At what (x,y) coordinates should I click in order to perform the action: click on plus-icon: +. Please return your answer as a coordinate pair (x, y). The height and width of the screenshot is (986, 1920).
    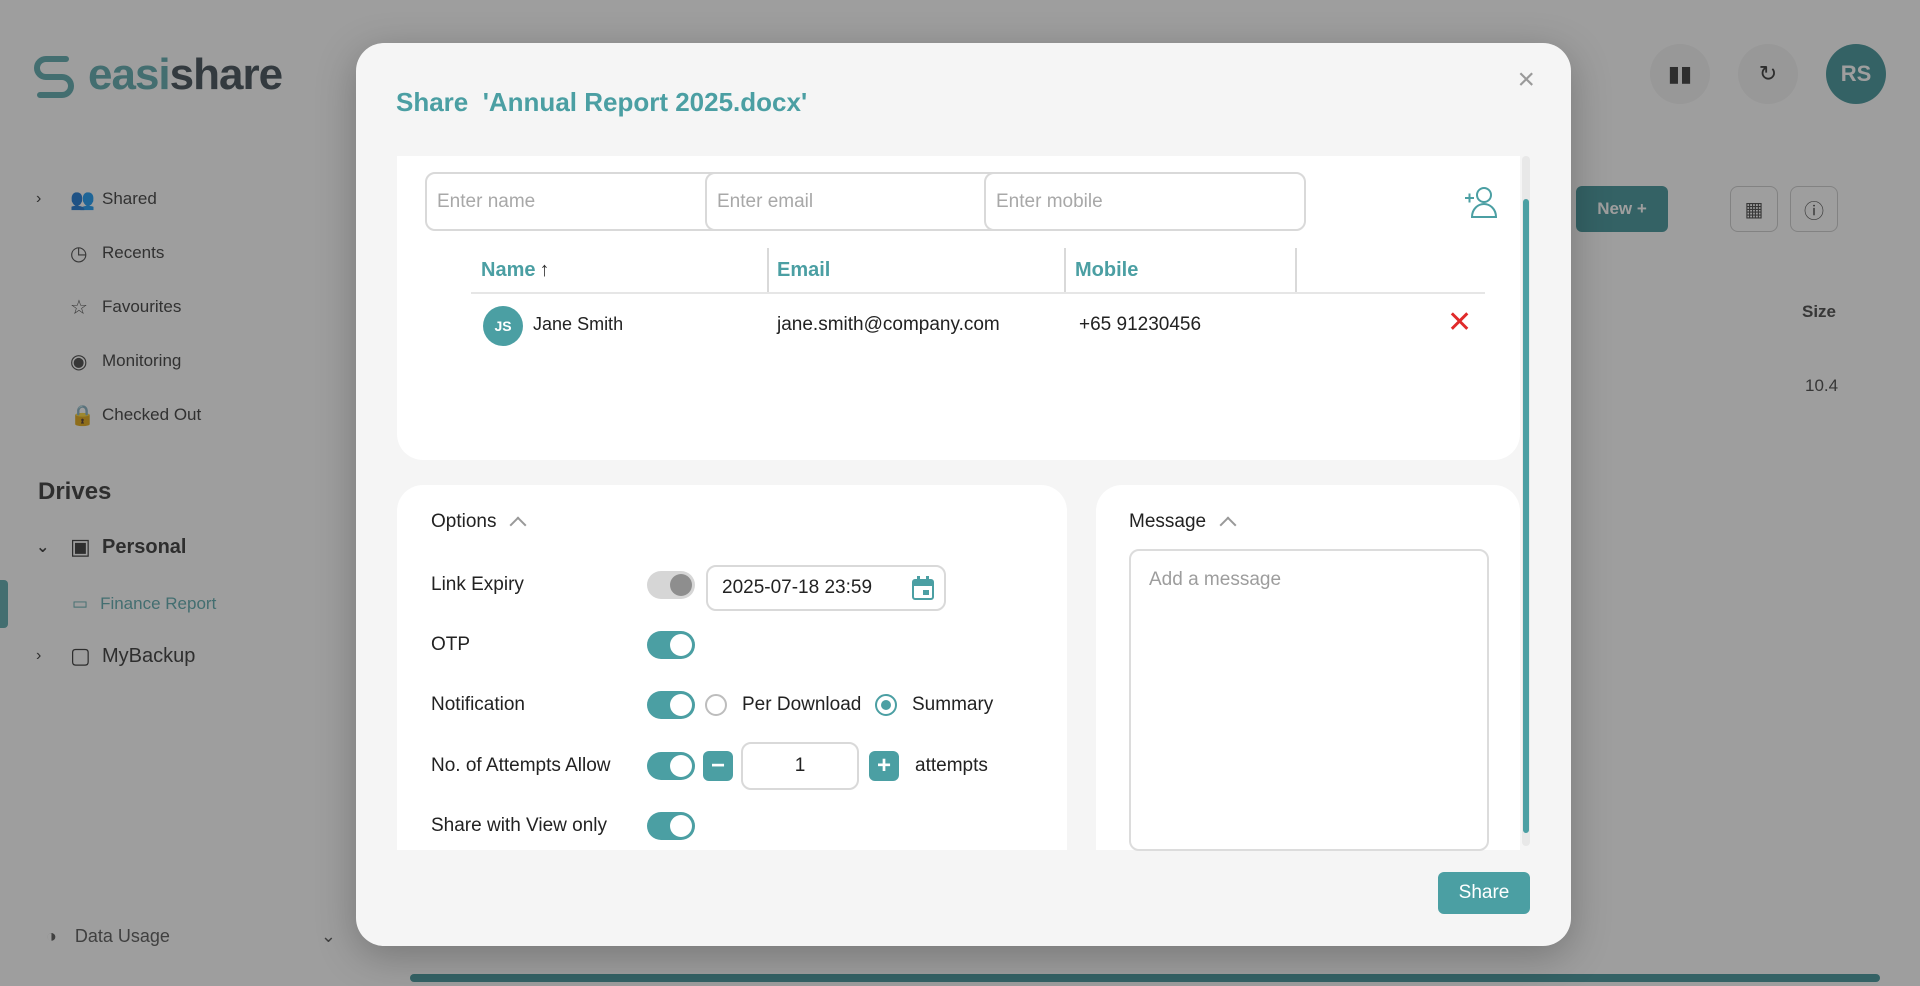
    Looking at the image, I should click on (883, 765).